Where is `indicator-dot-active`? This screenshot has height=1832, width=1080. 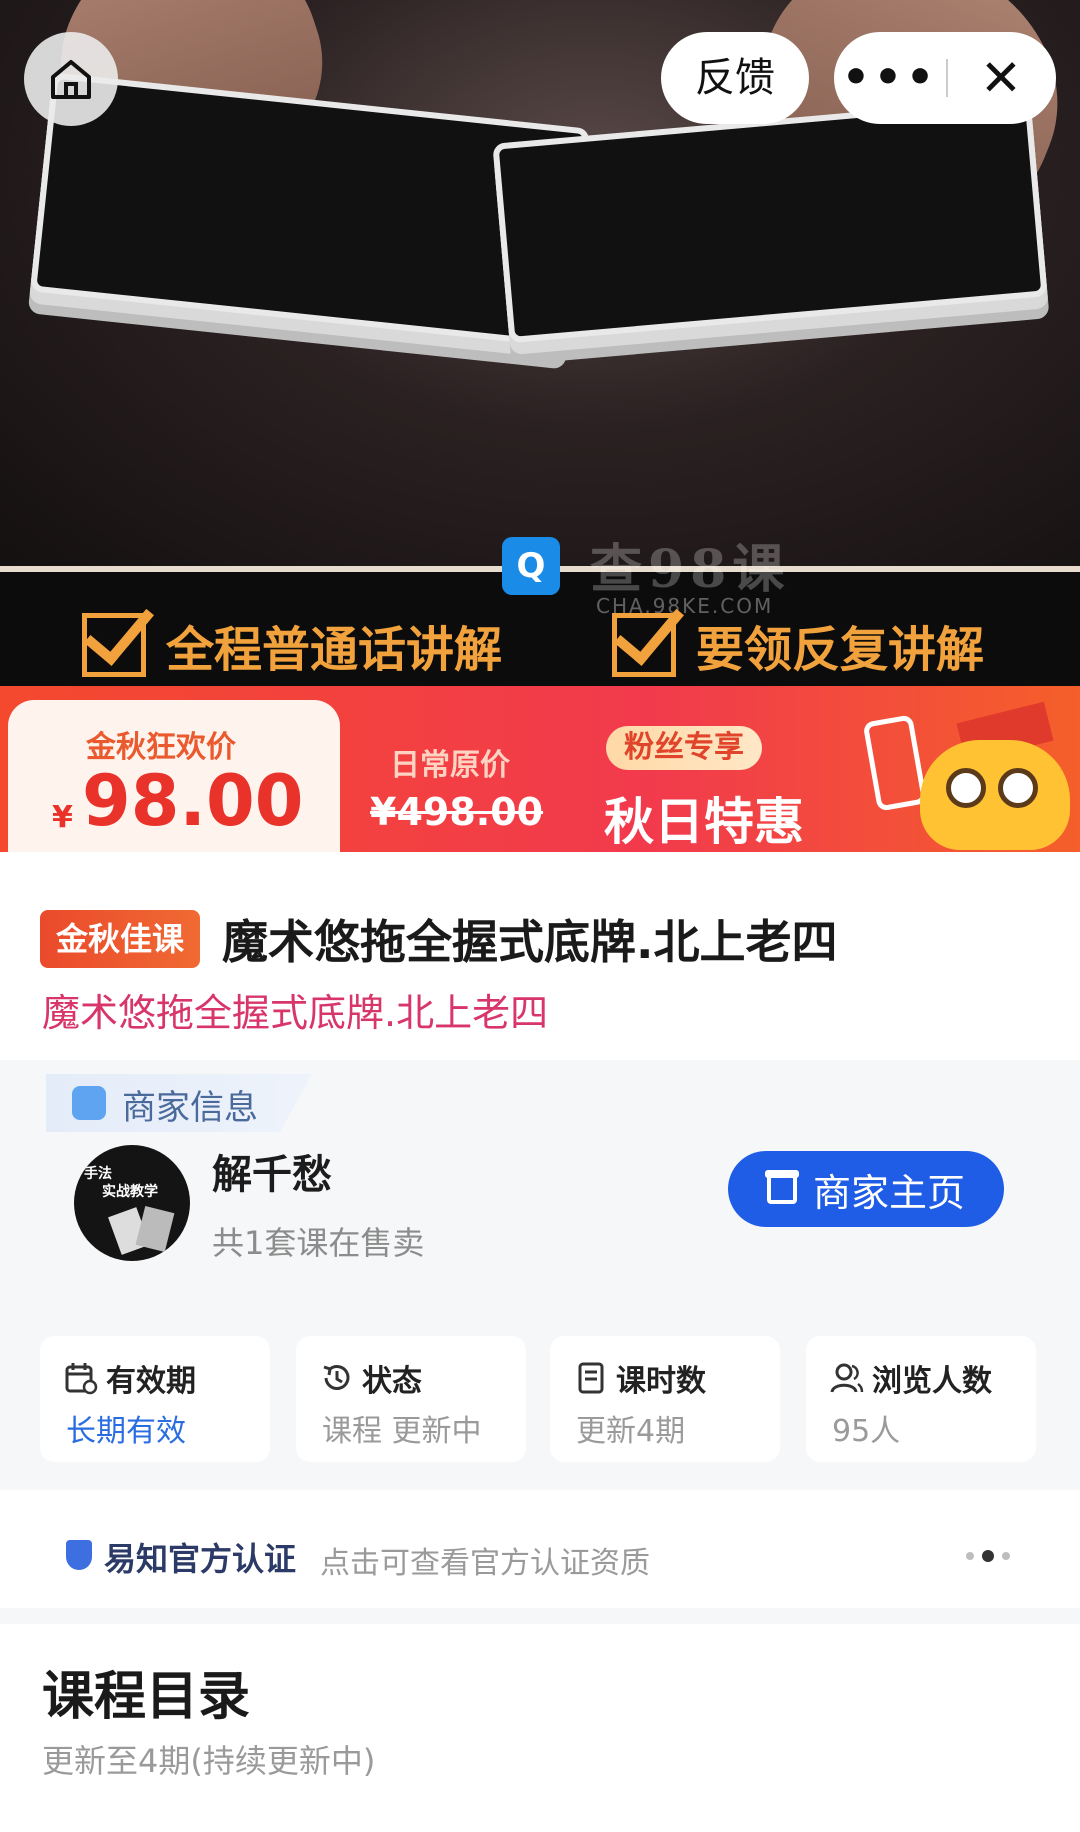
indicator-dot-active is located at coordinates (988, 1556).